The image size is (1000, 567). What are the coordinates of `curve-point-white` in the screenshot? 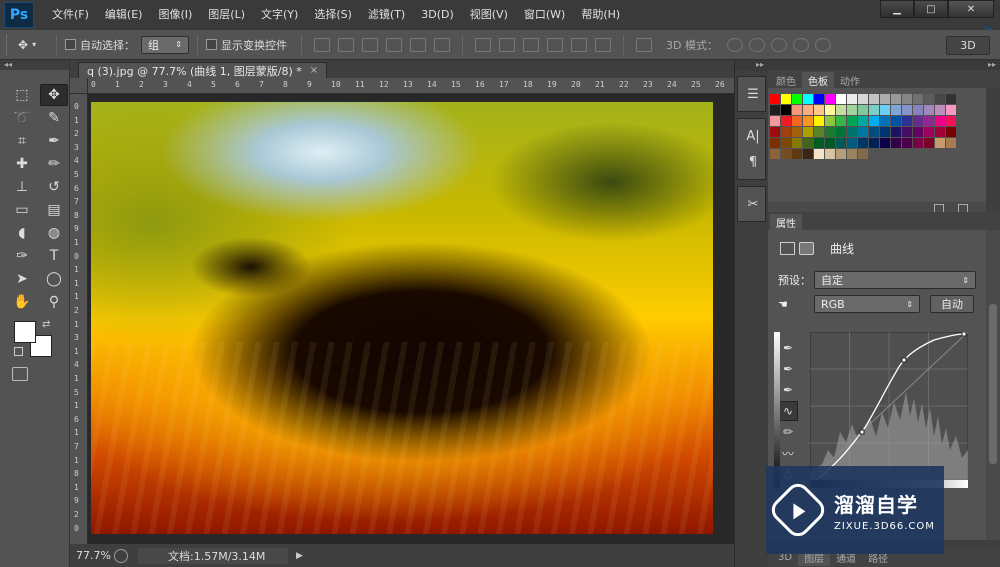 It's located at (964, 334).